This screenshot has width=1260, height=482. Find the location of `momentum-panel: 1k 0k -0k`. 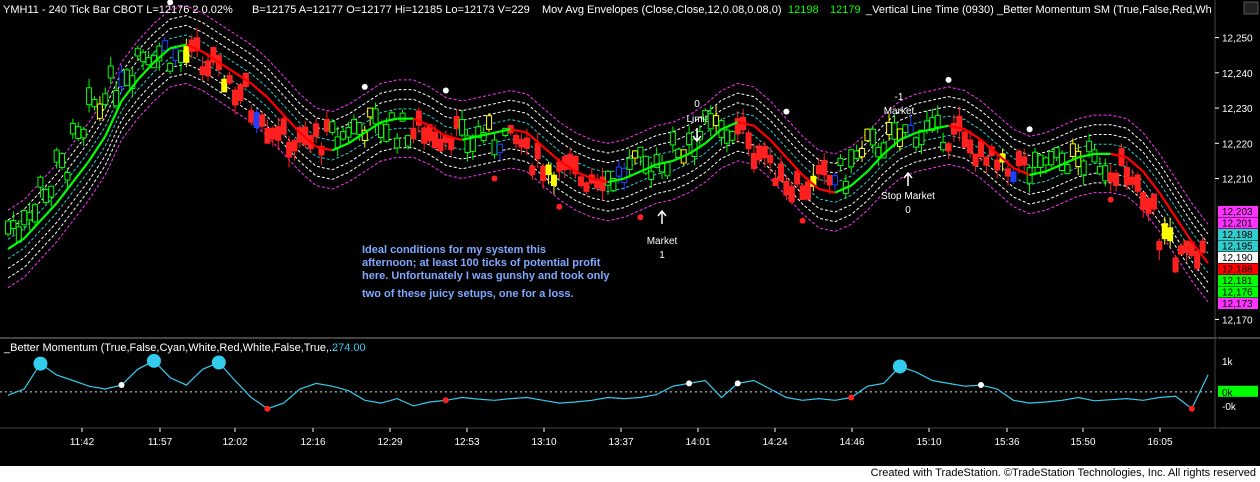

momentum-panel: 1k 0k -0k is located at coordinates (629, 383).